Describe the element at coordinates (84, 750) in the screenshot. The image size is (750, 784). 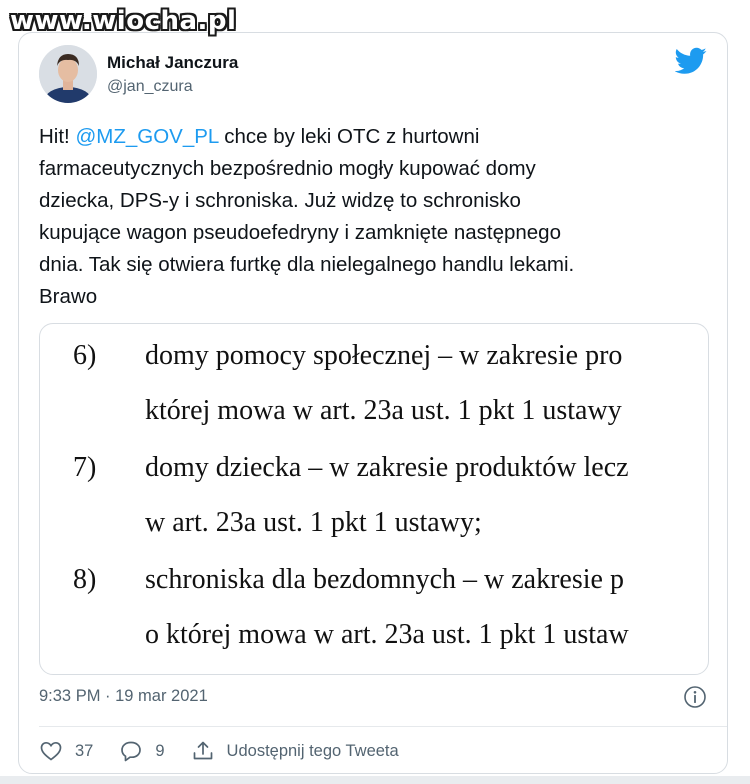
I see `like-count: 37` at that location.